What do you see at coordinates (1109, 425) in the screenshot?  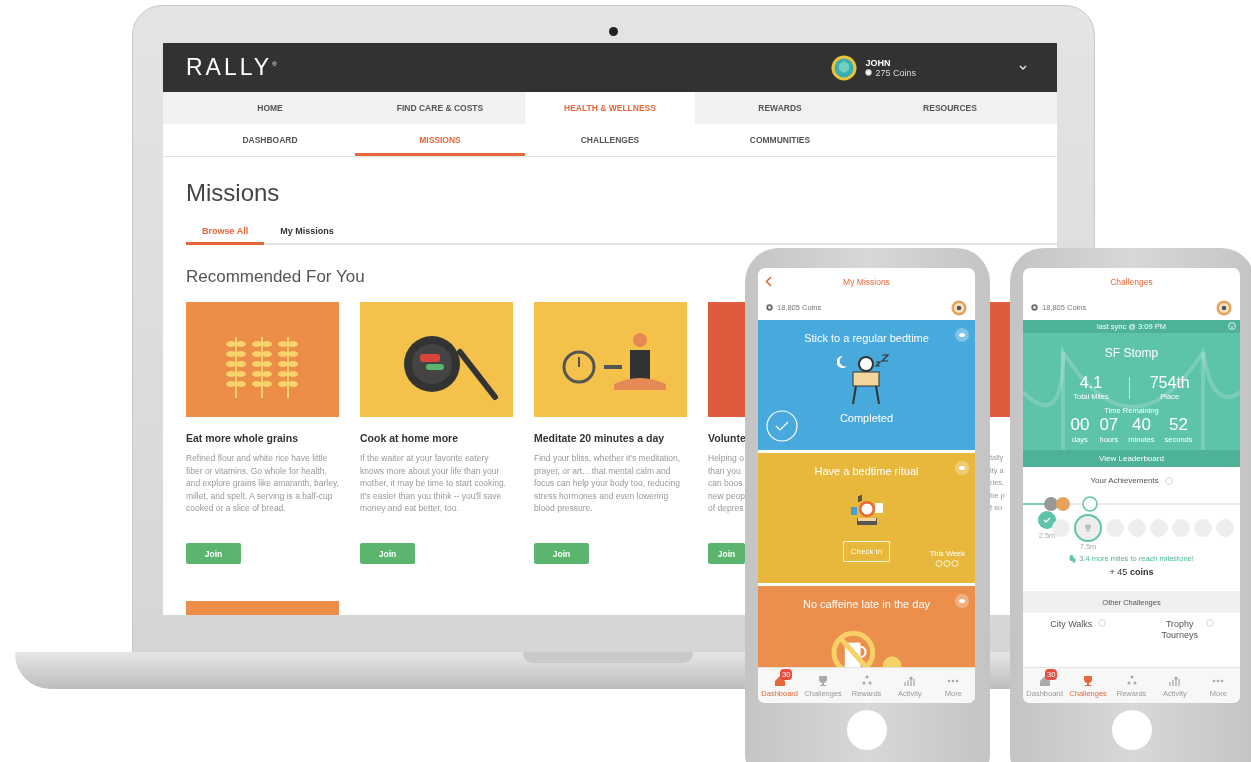 I see `countdown-value: 07` at bounding box center [1109, 425].